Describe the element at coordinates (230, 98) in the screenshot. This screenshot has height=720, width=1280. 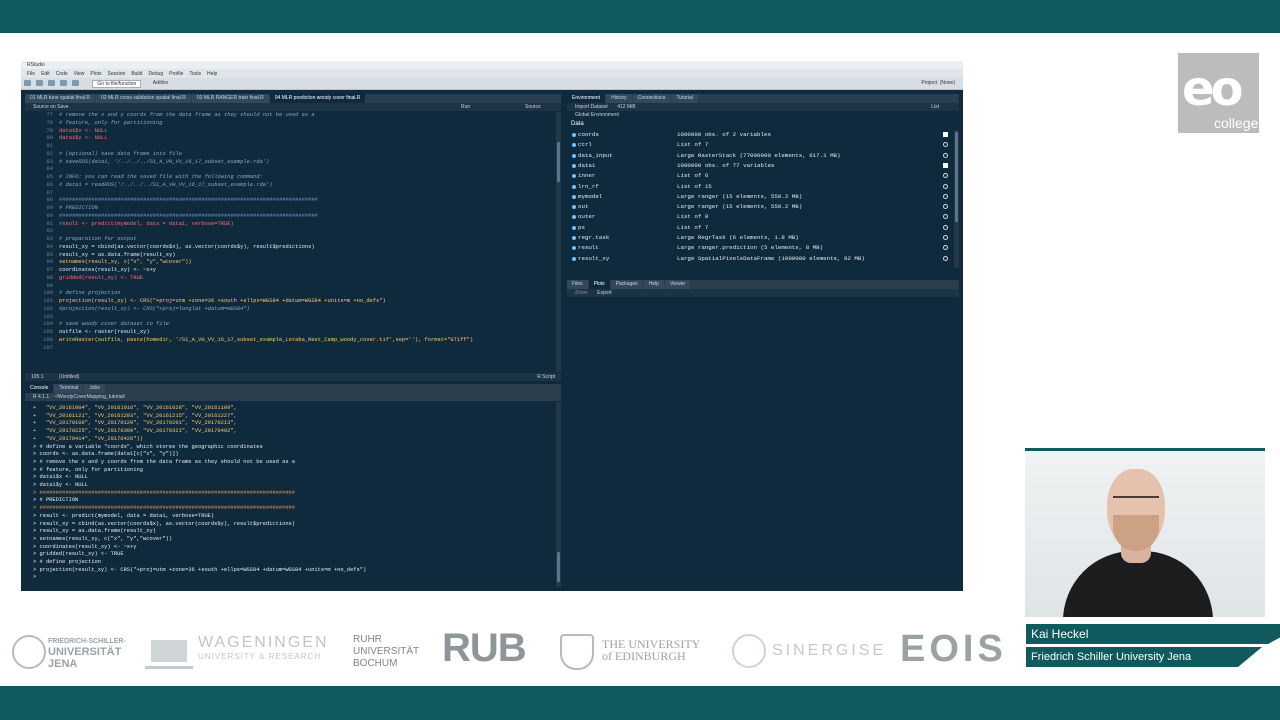
I see `source-tab-2: 03 MLR RANGER train final.R` at that location.